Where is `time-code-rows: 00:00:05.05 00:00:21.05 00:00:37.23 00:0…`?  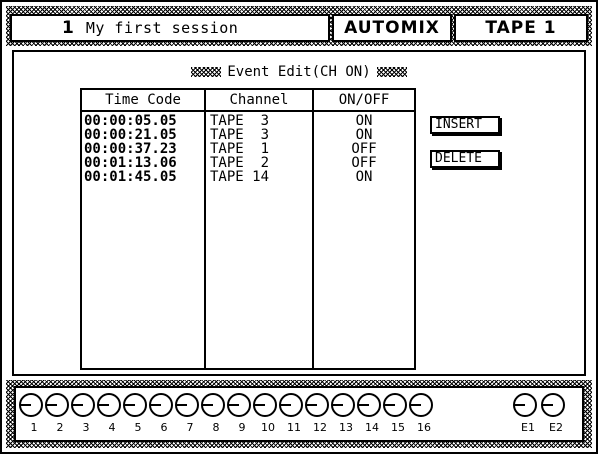
time-code-rows: 00:00:05.05 00:00:21.05 00:00:37.23 00:0… is located at coordinates (143, 148).